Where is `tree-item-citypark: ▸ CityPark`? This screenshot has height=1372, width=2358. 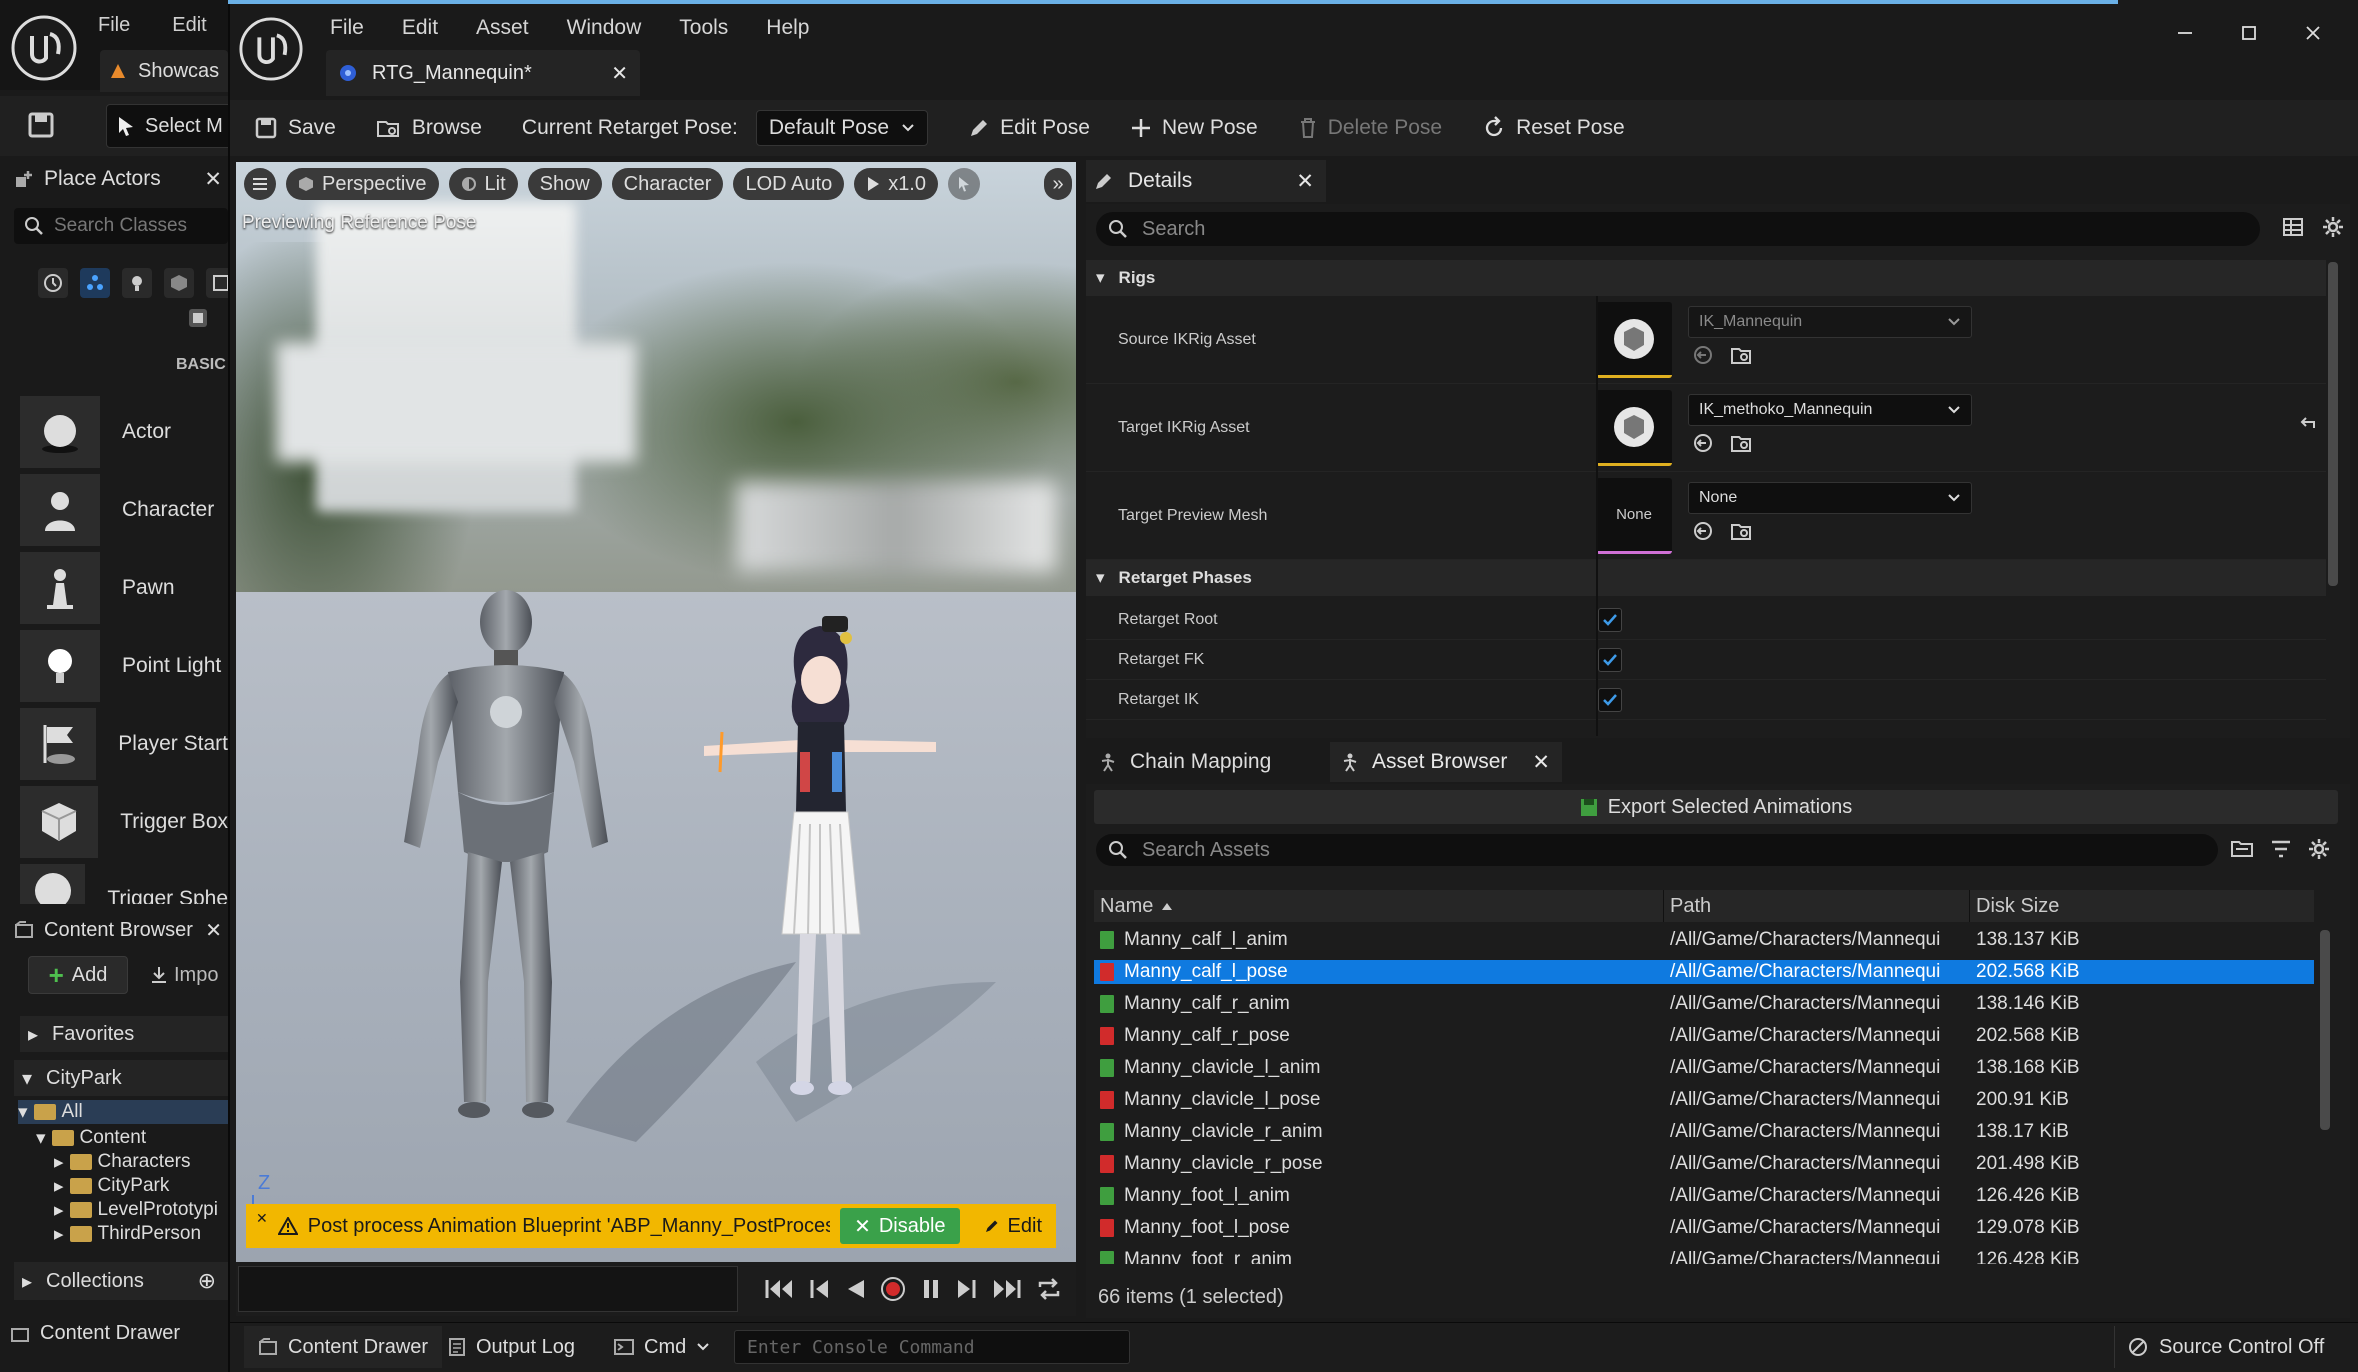 tree-item-citypark: ▸ CityPark is located at coordinates (141, 1186).